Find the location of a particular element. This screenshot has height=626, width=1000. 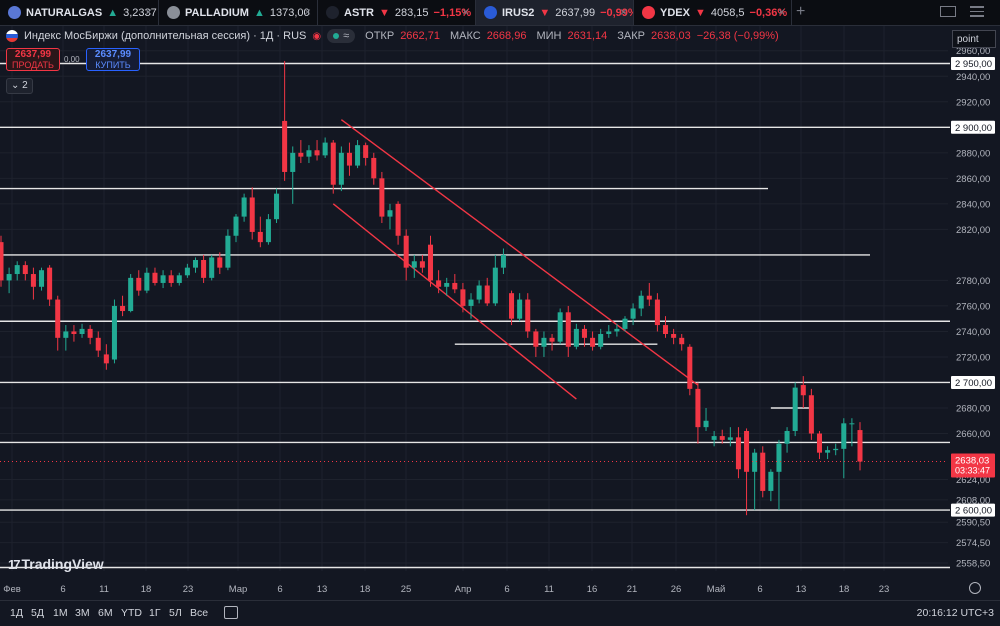

price-tick-label: 2860,00 is located at coordinates (973, 179).